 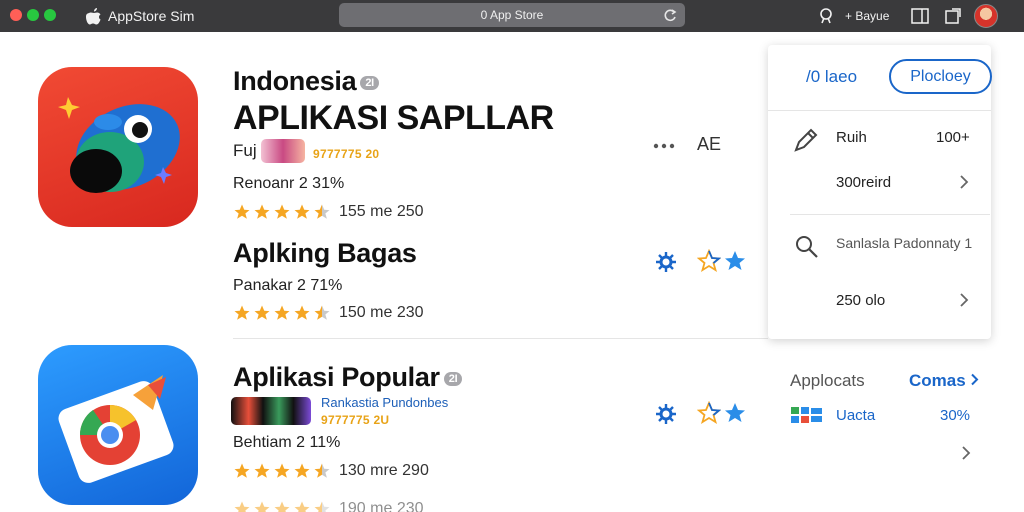 What do you see at coordinates (670, 15) in the screenshot?
I see `reload-icon` at bounding box center [670, 15].